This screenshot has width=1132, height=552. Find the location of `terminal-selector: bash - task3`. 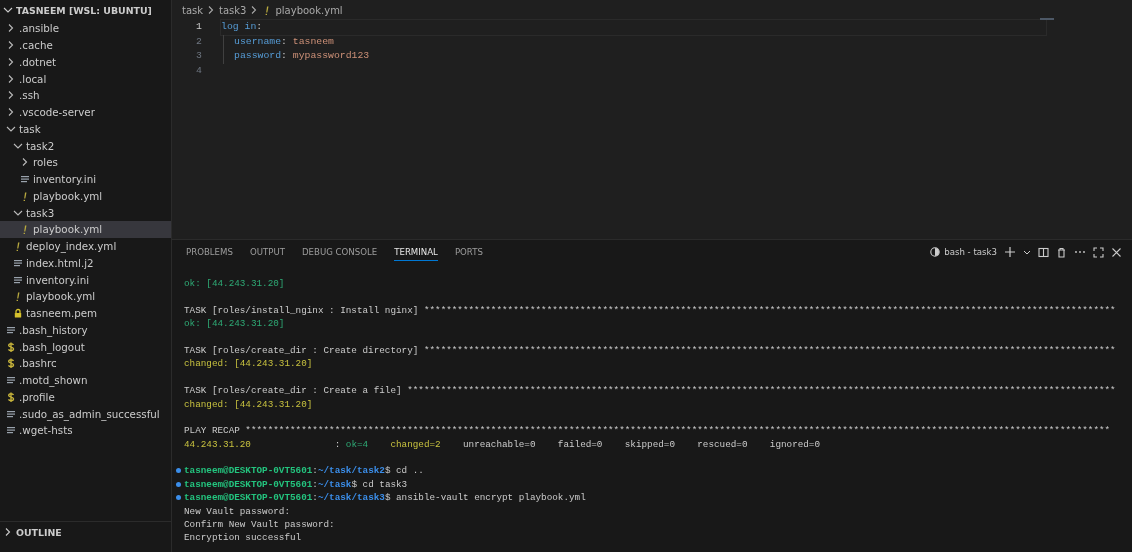

terminal-selector: bash - task3 is located at coordinates (963, 252).